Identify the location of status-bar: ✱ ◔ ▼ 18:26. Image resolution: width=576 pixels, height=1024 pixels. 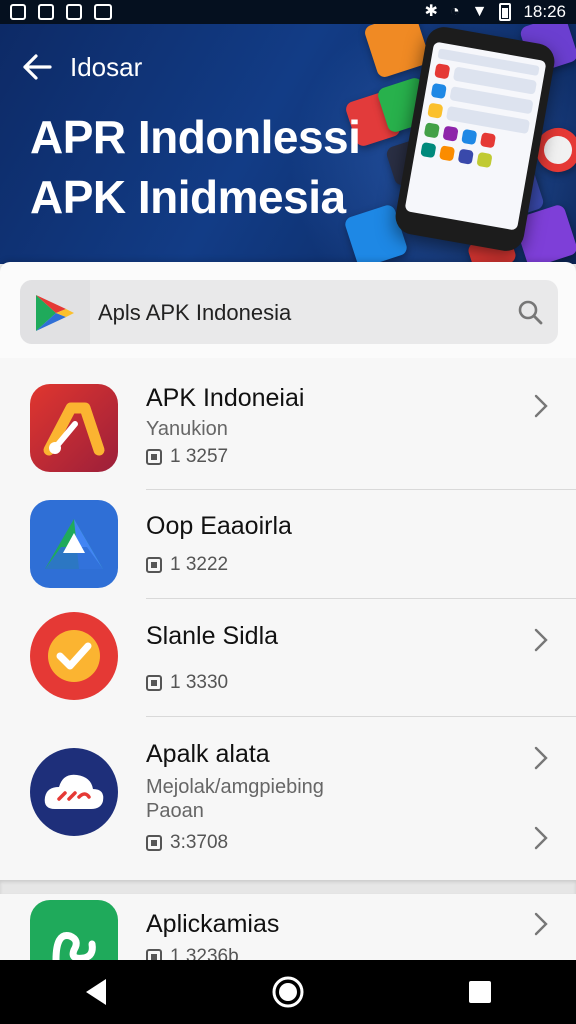
(288, 12).